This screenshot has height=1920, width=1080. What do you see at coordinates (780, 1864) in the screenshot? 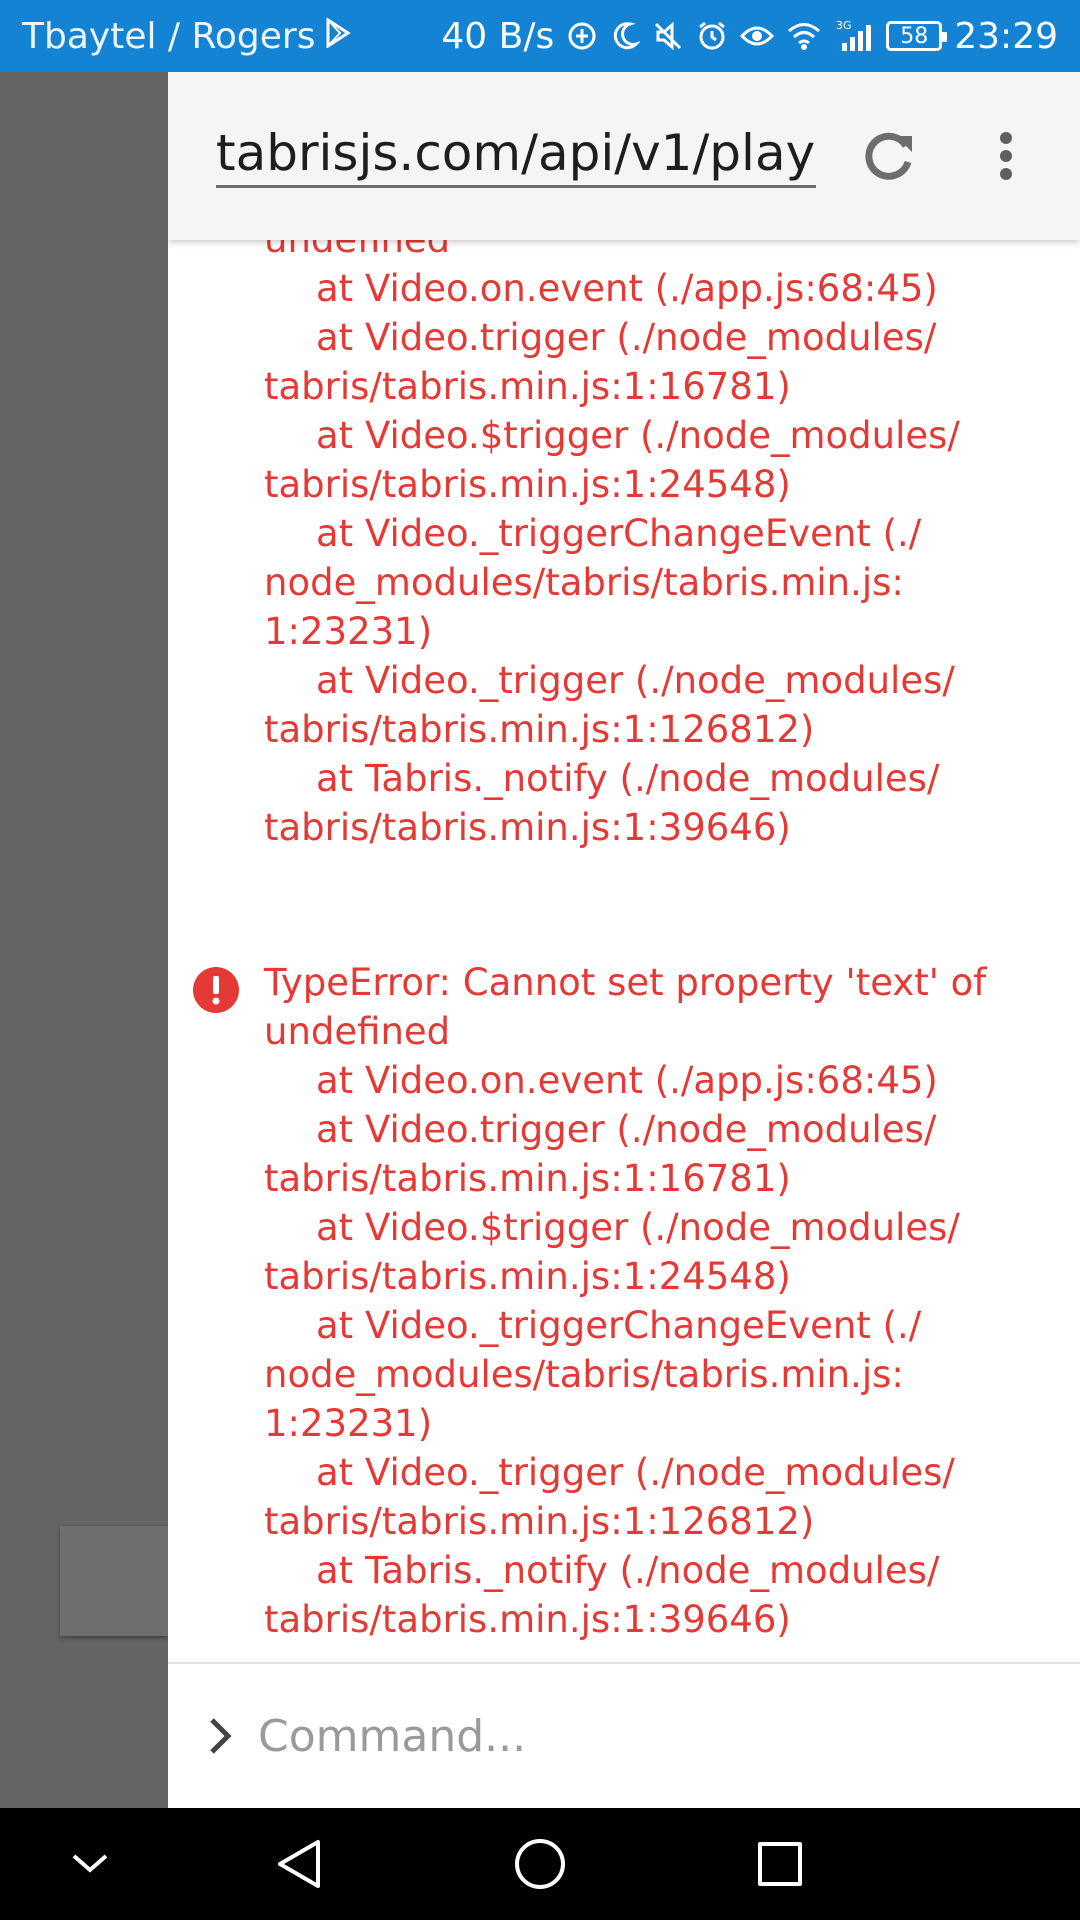
I see `recents-icon` at bounding box center [780, 1864].